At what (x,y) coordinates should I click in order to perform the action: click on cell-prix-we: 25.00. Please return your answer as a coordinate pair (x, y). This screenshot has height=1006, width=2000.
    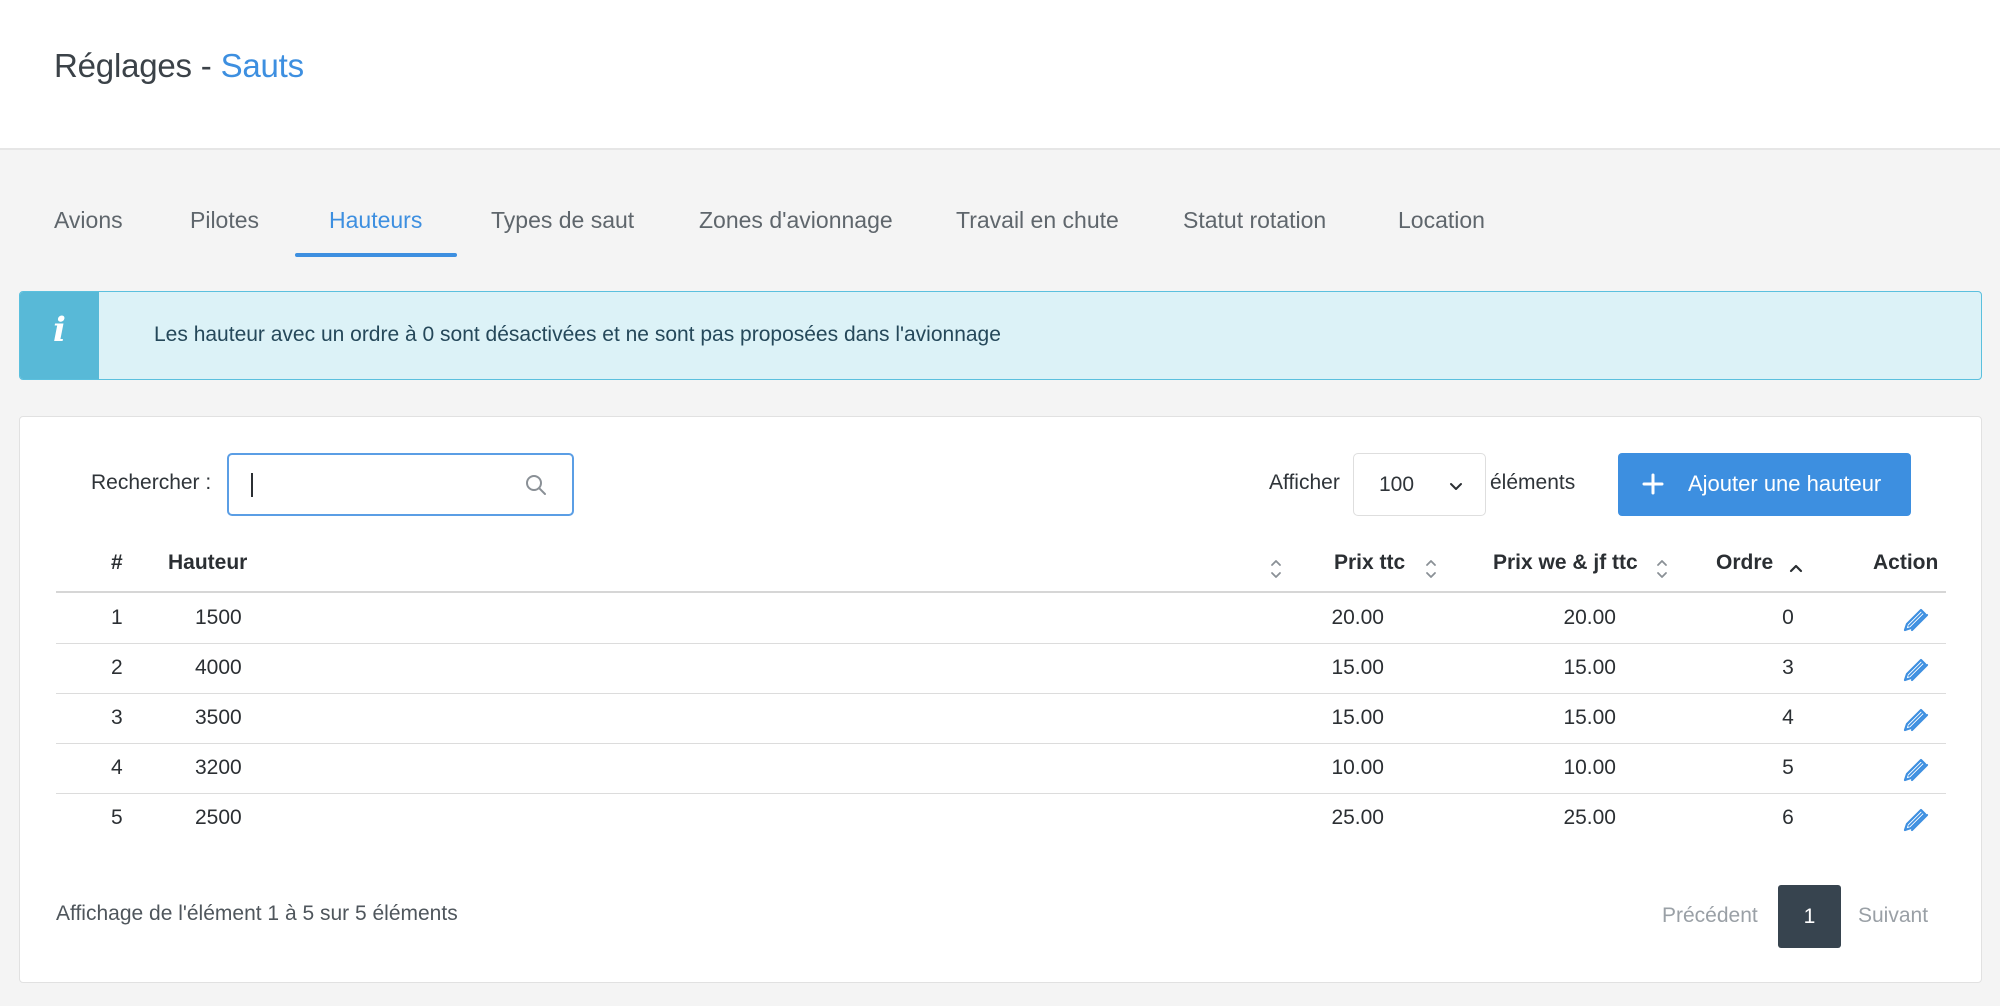
    Looking at the image, I should click on (1589, 817).